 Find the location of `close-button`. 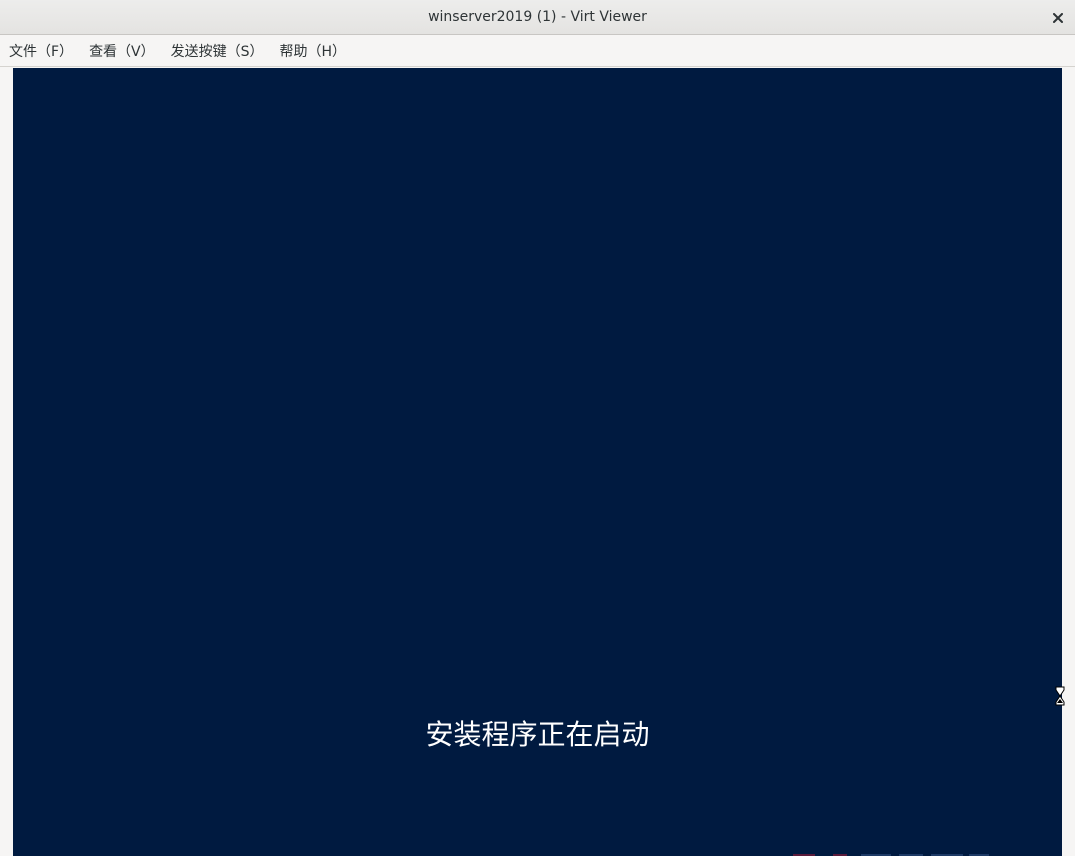

close-button is located at coordinates (1058, 17).